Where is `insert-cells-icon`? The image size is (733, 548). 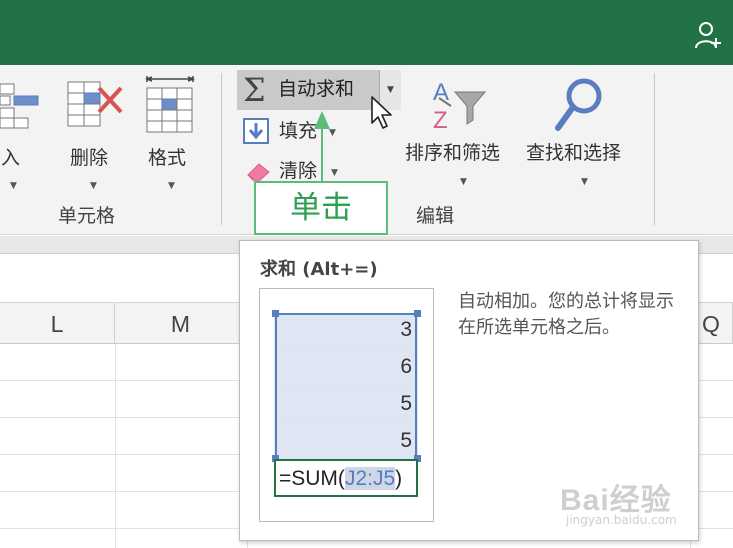 insert-cells-icon is located at coordinates (19, 106).